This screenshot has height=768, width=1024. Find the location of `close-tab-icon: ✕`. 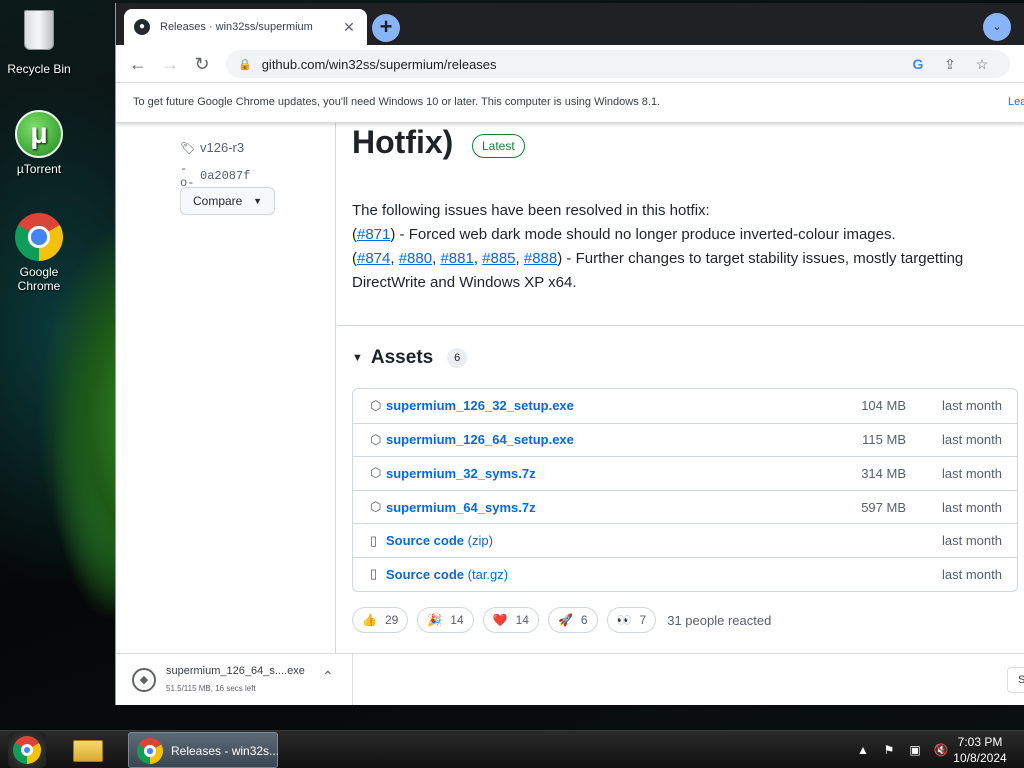

close-tab-icon: ✕ is located at coordinates (349, 27).